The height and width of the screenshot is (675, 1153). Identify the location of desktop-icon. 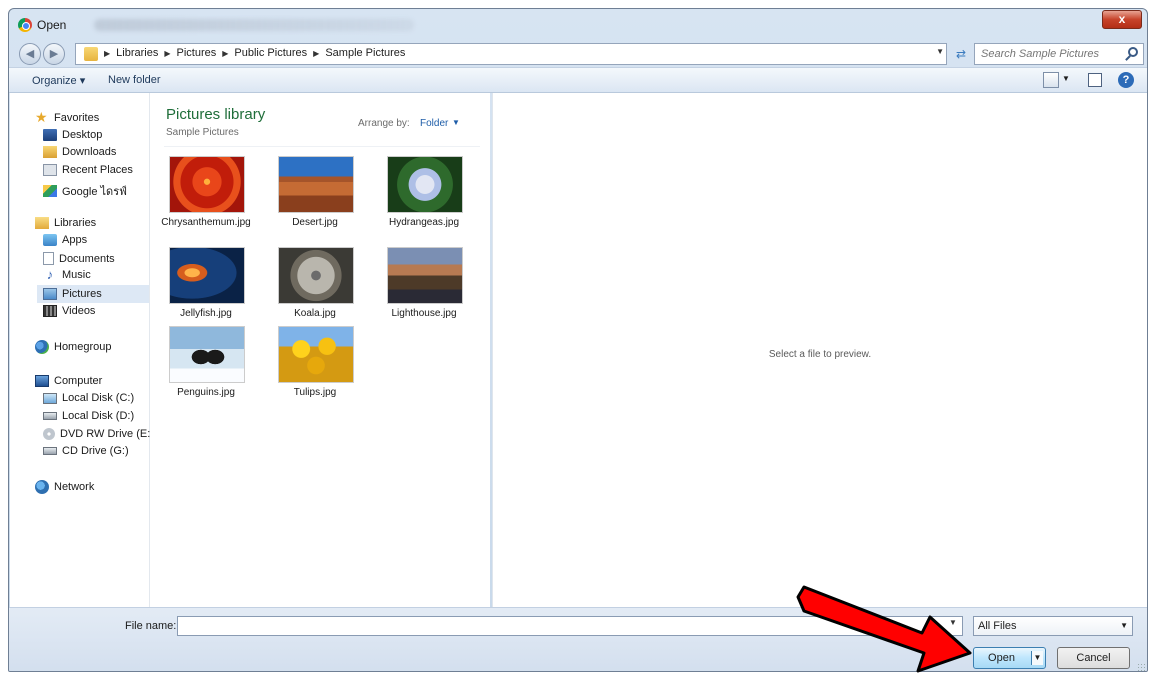
(50, 135).